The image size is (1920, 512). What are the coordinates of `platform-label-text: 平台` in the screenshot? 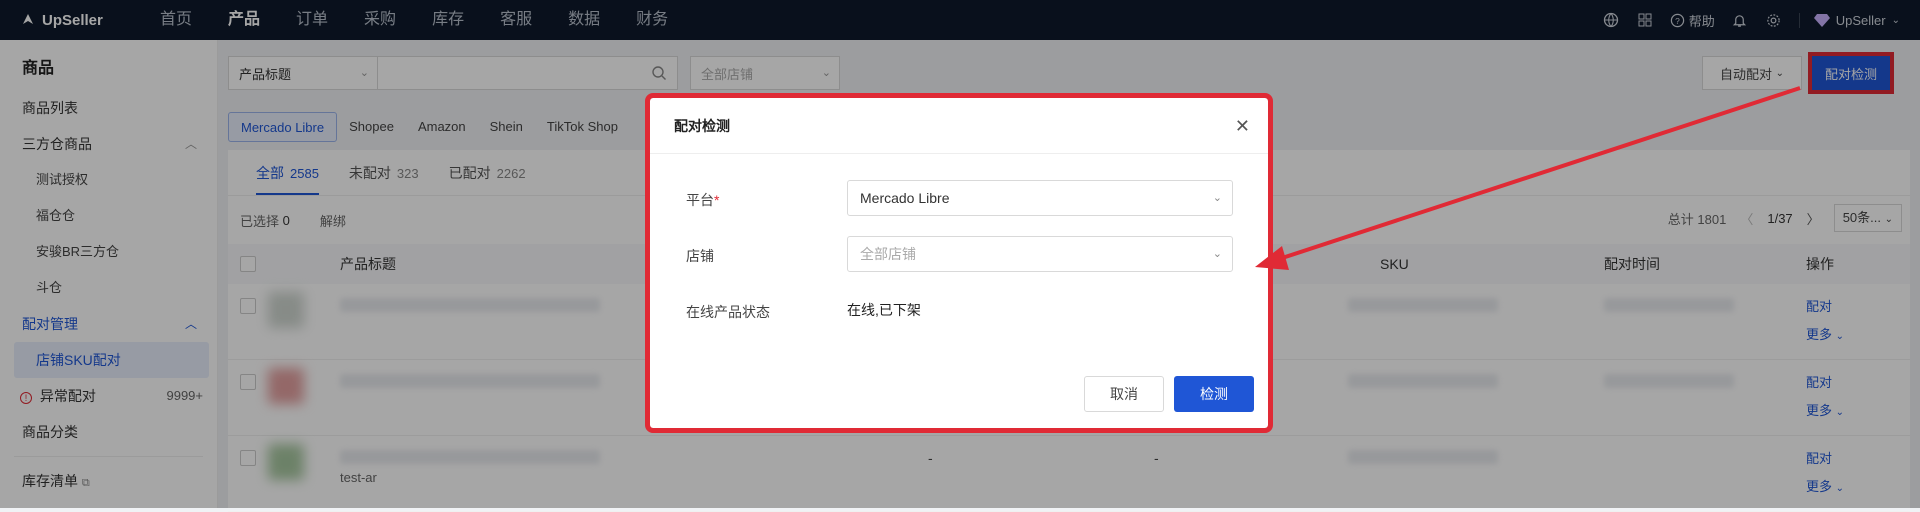 It's located at (700, 200).